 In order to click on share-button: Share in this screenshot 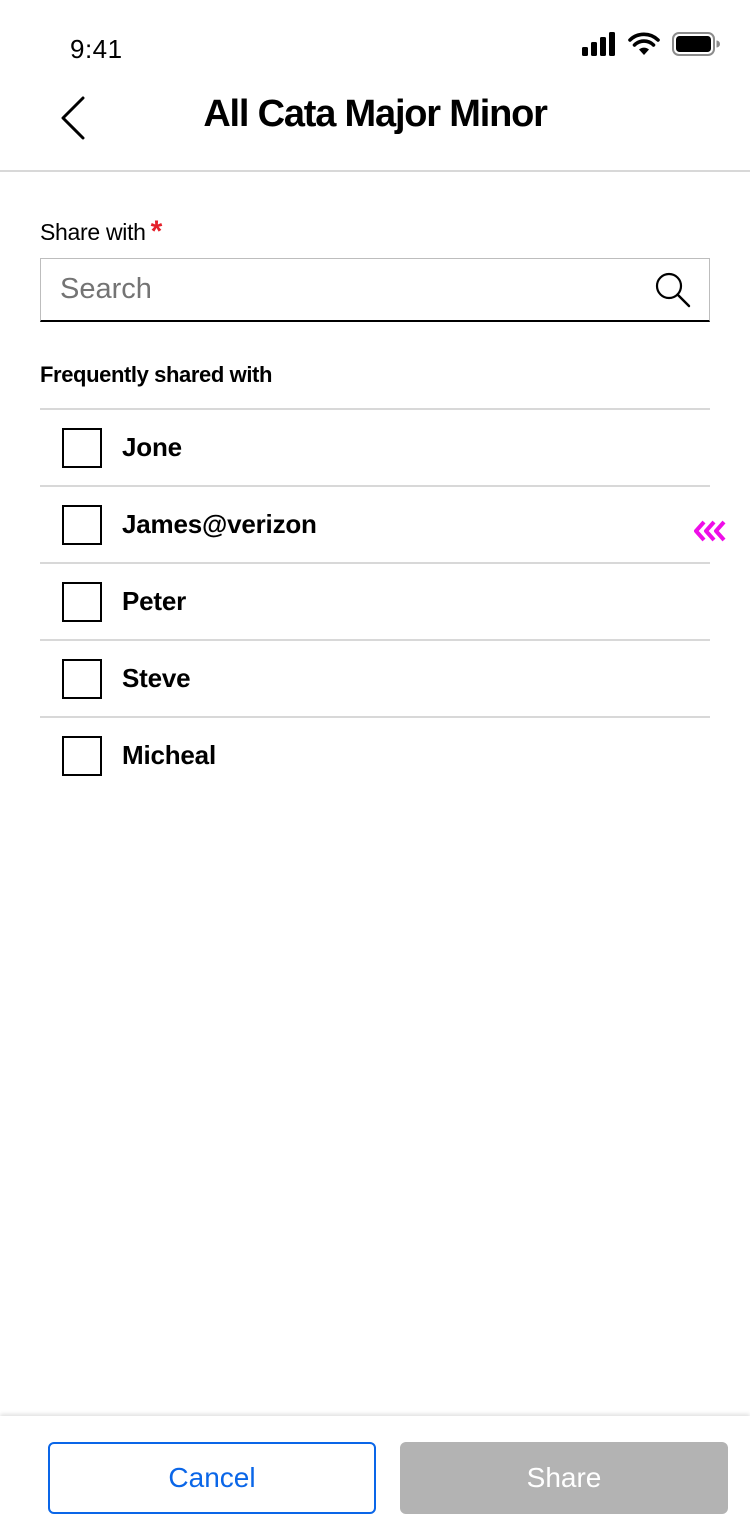, I will do `click(564, 1478)`.